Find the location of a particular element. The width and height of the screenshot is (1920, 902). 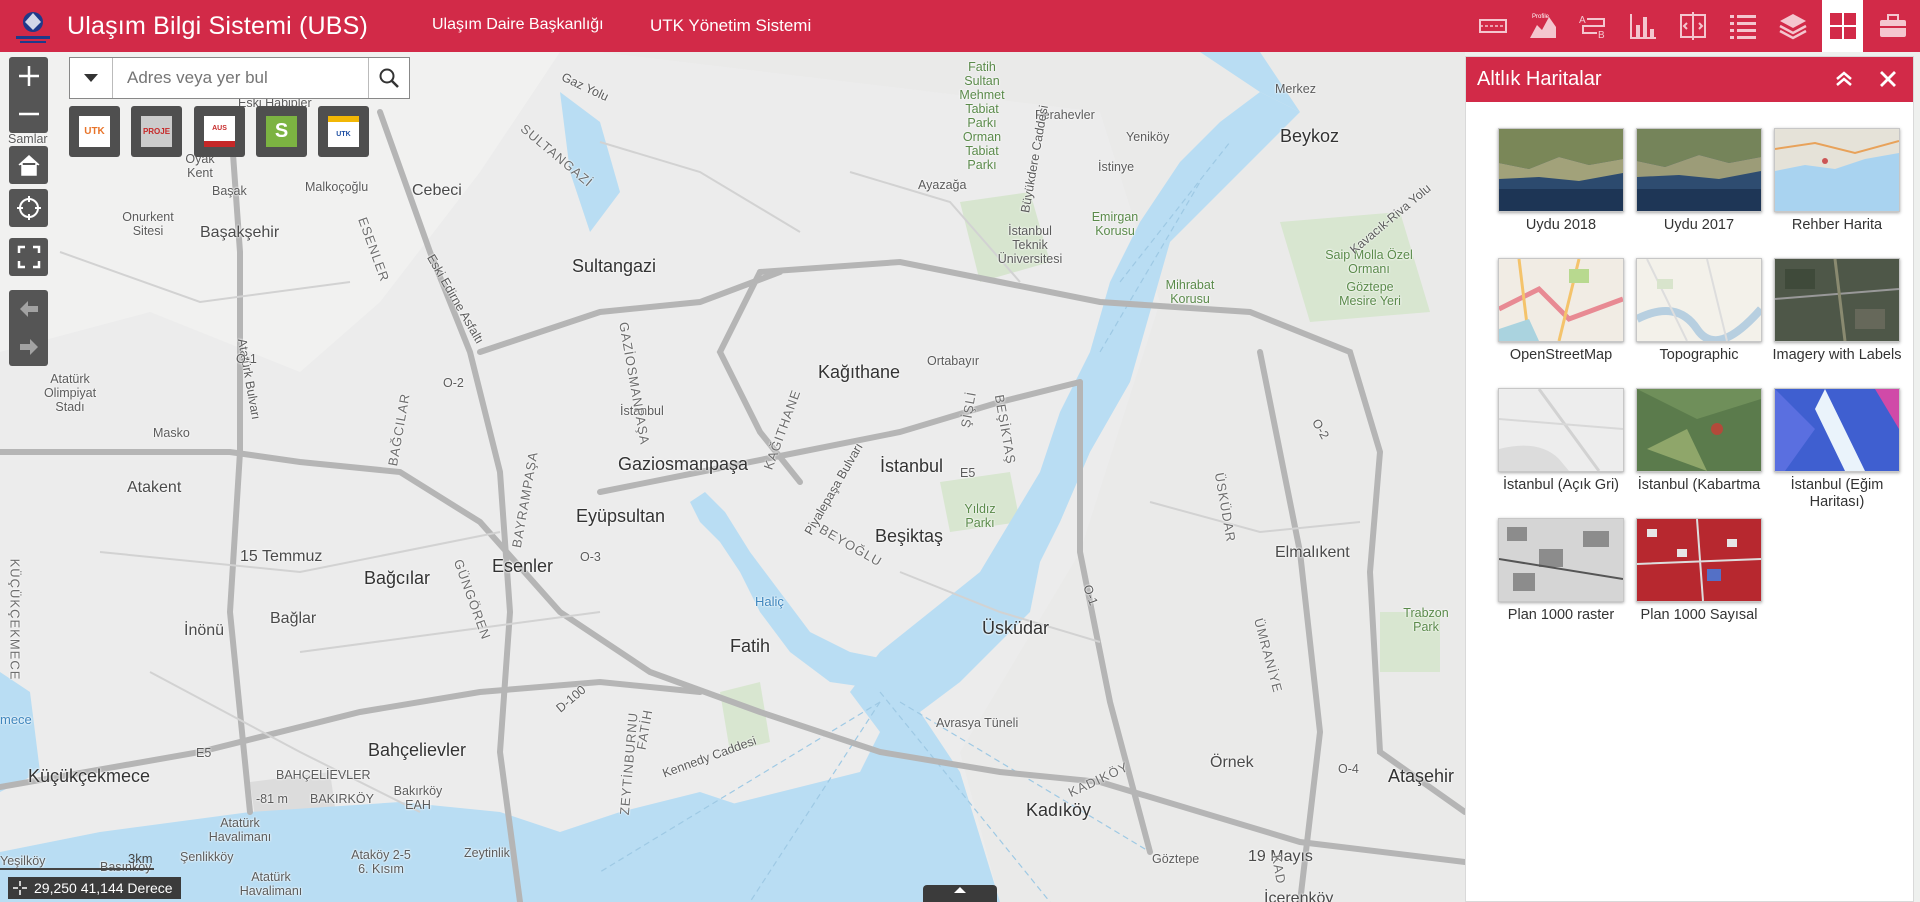

locate-button is located at coordinates (28, 208).